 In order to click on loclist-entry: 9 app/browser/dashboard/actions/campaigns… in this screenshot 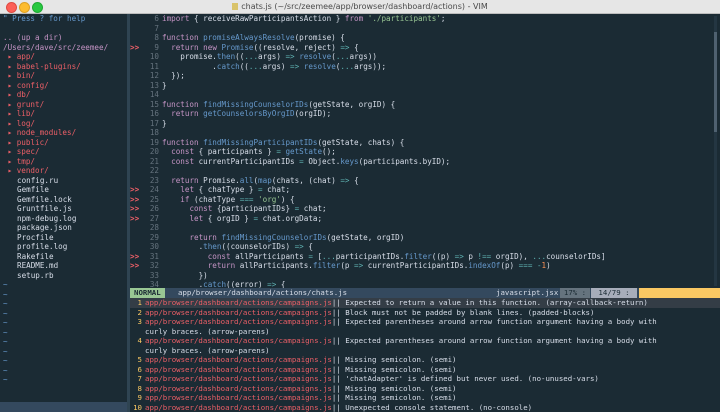, I will do `click(425, 398)`.